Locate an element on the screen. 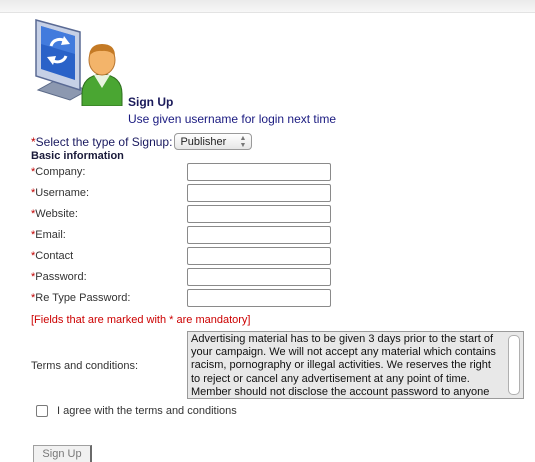 The height and width of the screenshot is (462, 535). terms-scrollbar is located at coordinates (514, 365).